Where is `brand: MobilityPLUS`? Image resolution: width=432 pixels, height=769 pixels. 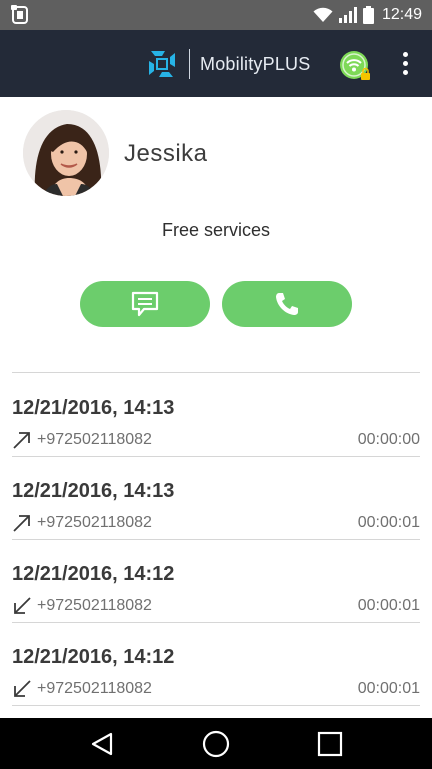
brand: MobilityPLUS is located at coordinates (227, 64).